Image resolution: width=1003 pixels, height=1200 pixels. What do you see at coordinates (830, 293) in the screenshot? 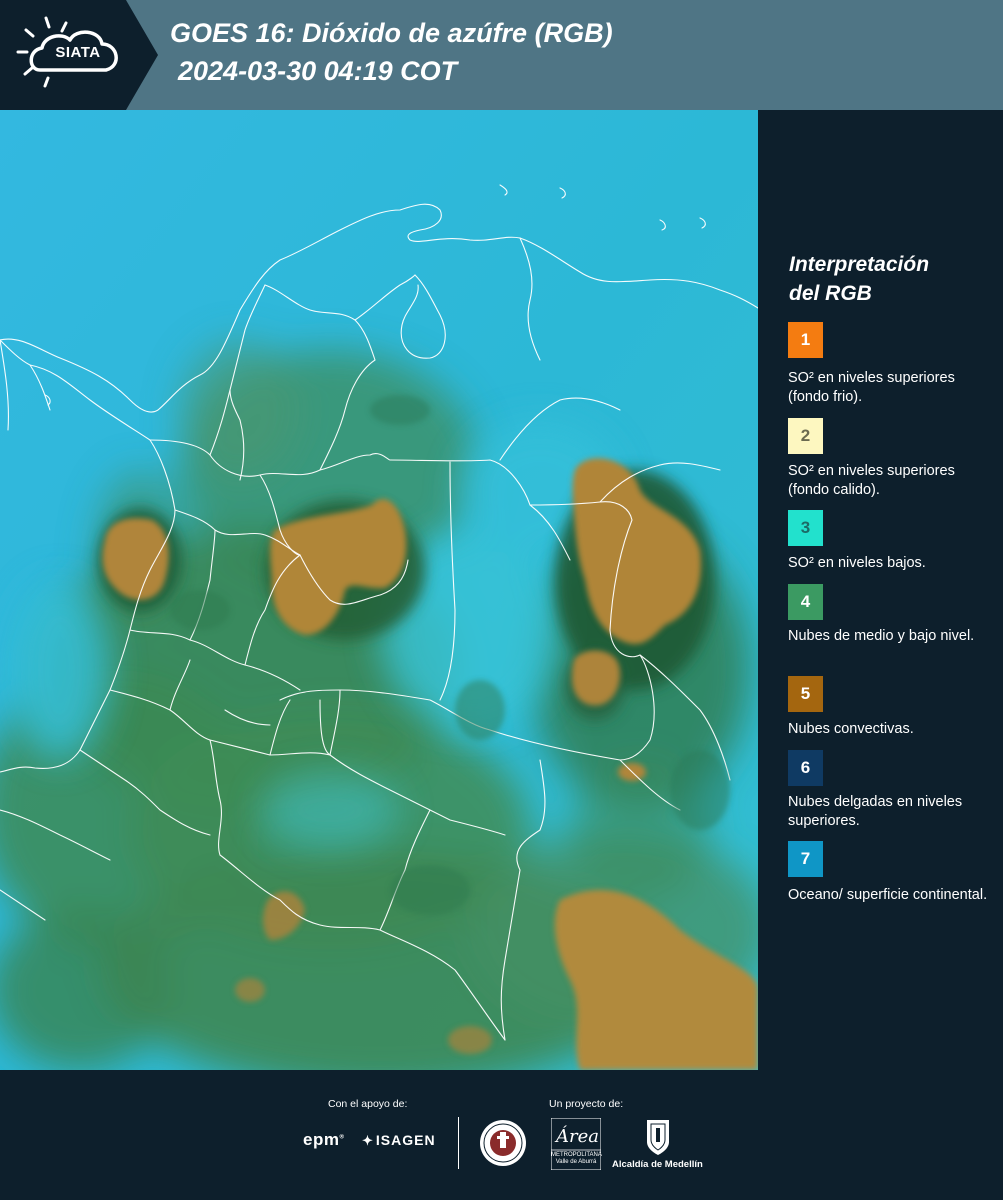
I see `legend-title-line2: del RGB` at bounding box center [830, 293].